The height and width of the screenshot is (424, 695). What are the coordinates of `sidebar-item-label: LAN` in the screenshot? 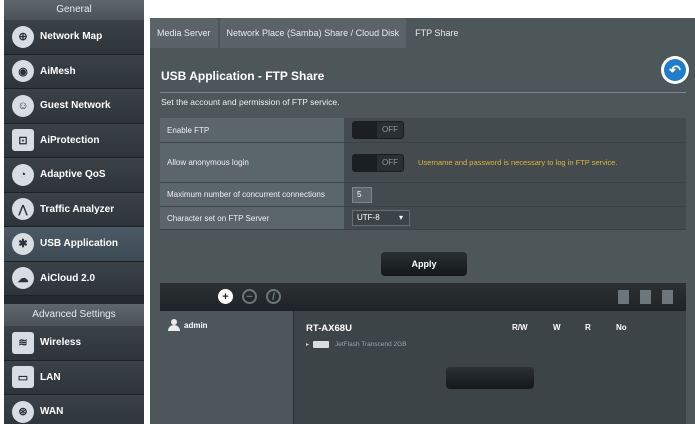 It's located at (50, 377).